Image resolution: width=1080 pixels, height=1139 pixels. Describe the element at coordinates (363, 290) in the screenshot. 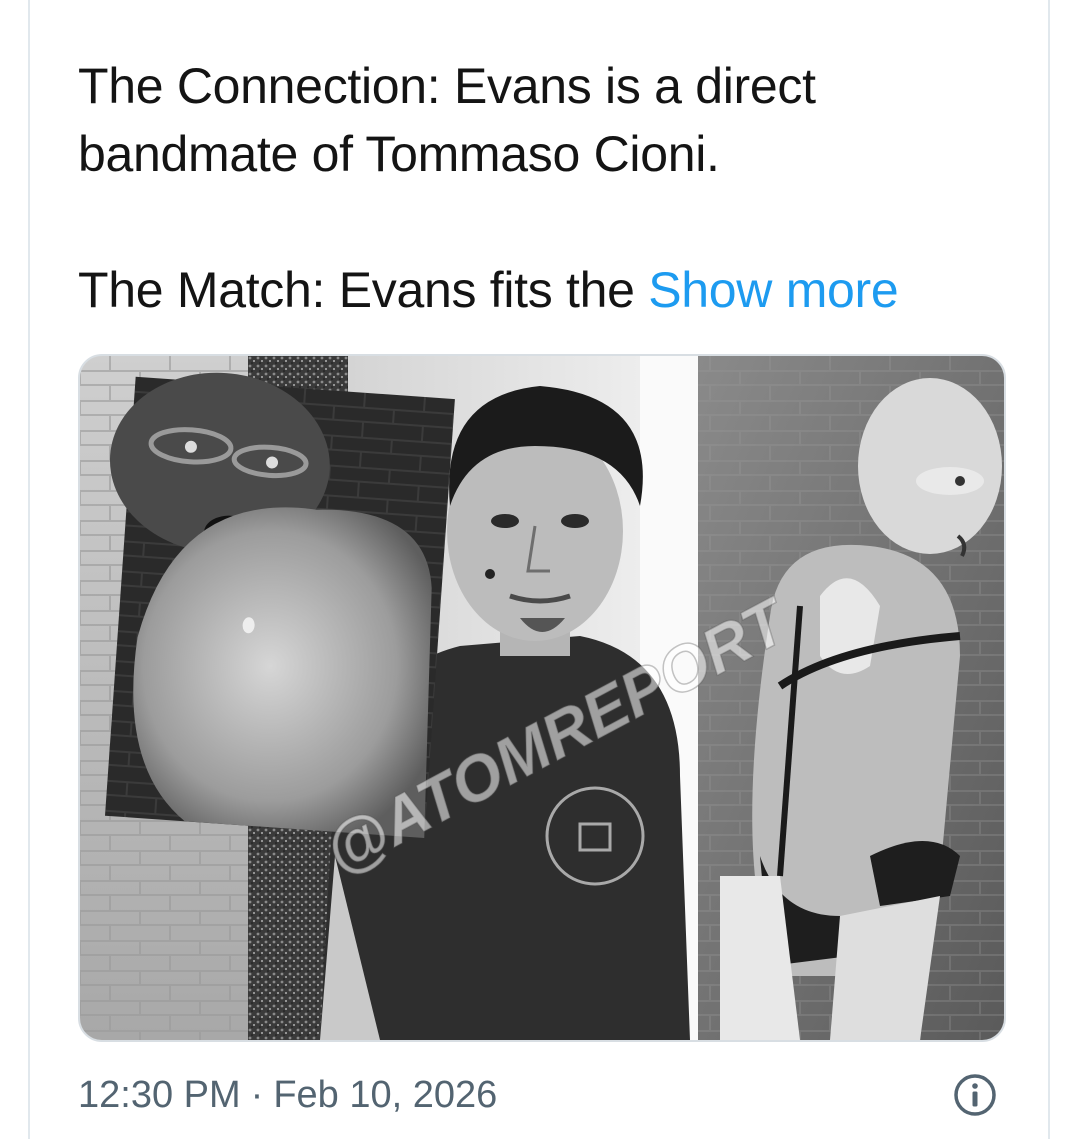

I see `tweet-line-3-text: The Match: Evans fits the` at that location.